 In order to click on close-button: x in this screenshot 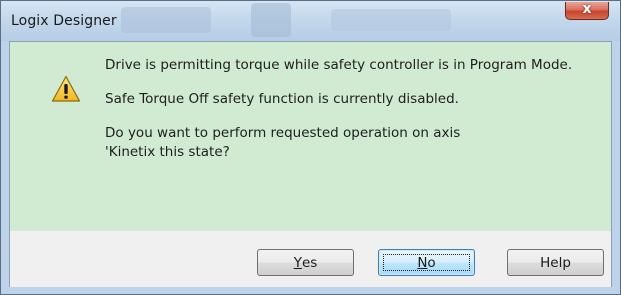, I will do `click(587, 10)`.